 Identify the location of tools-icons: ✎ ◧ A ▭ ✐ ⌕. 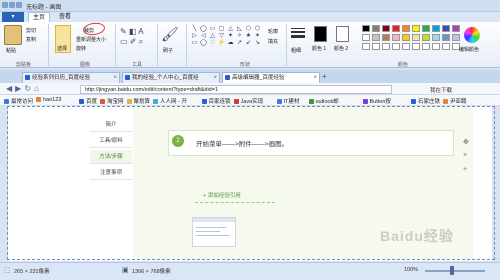
(136, 38).